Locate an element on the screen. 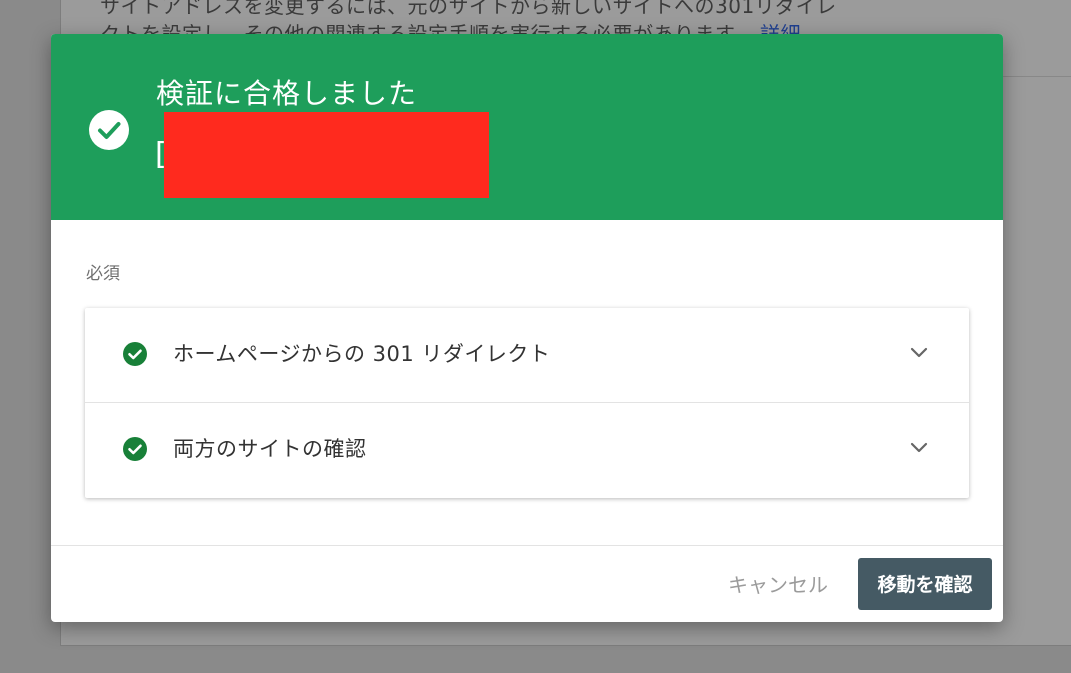  requirement-item-verification: 両方のサイトの確認 is located at coordinates (527, 450).